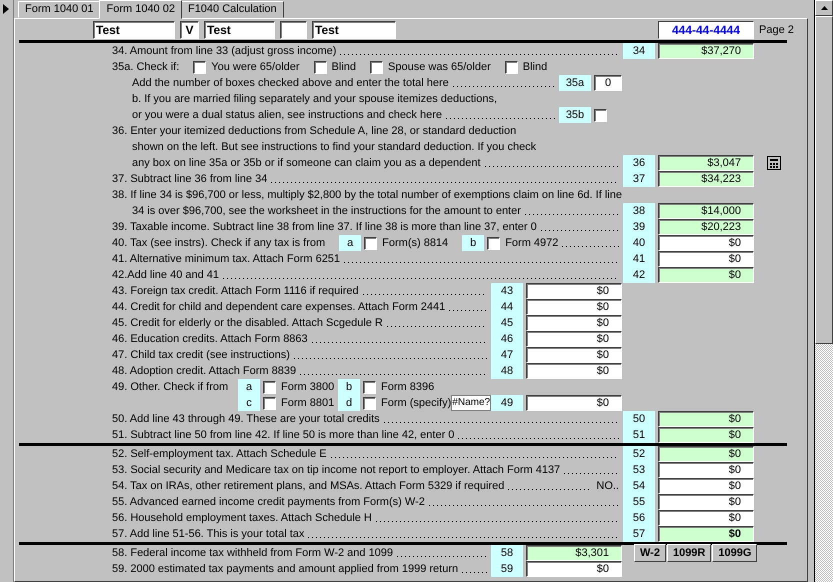 The height and width of the screenshot is (582, 833). I want to click on triangle-icon, so click(6, 9).